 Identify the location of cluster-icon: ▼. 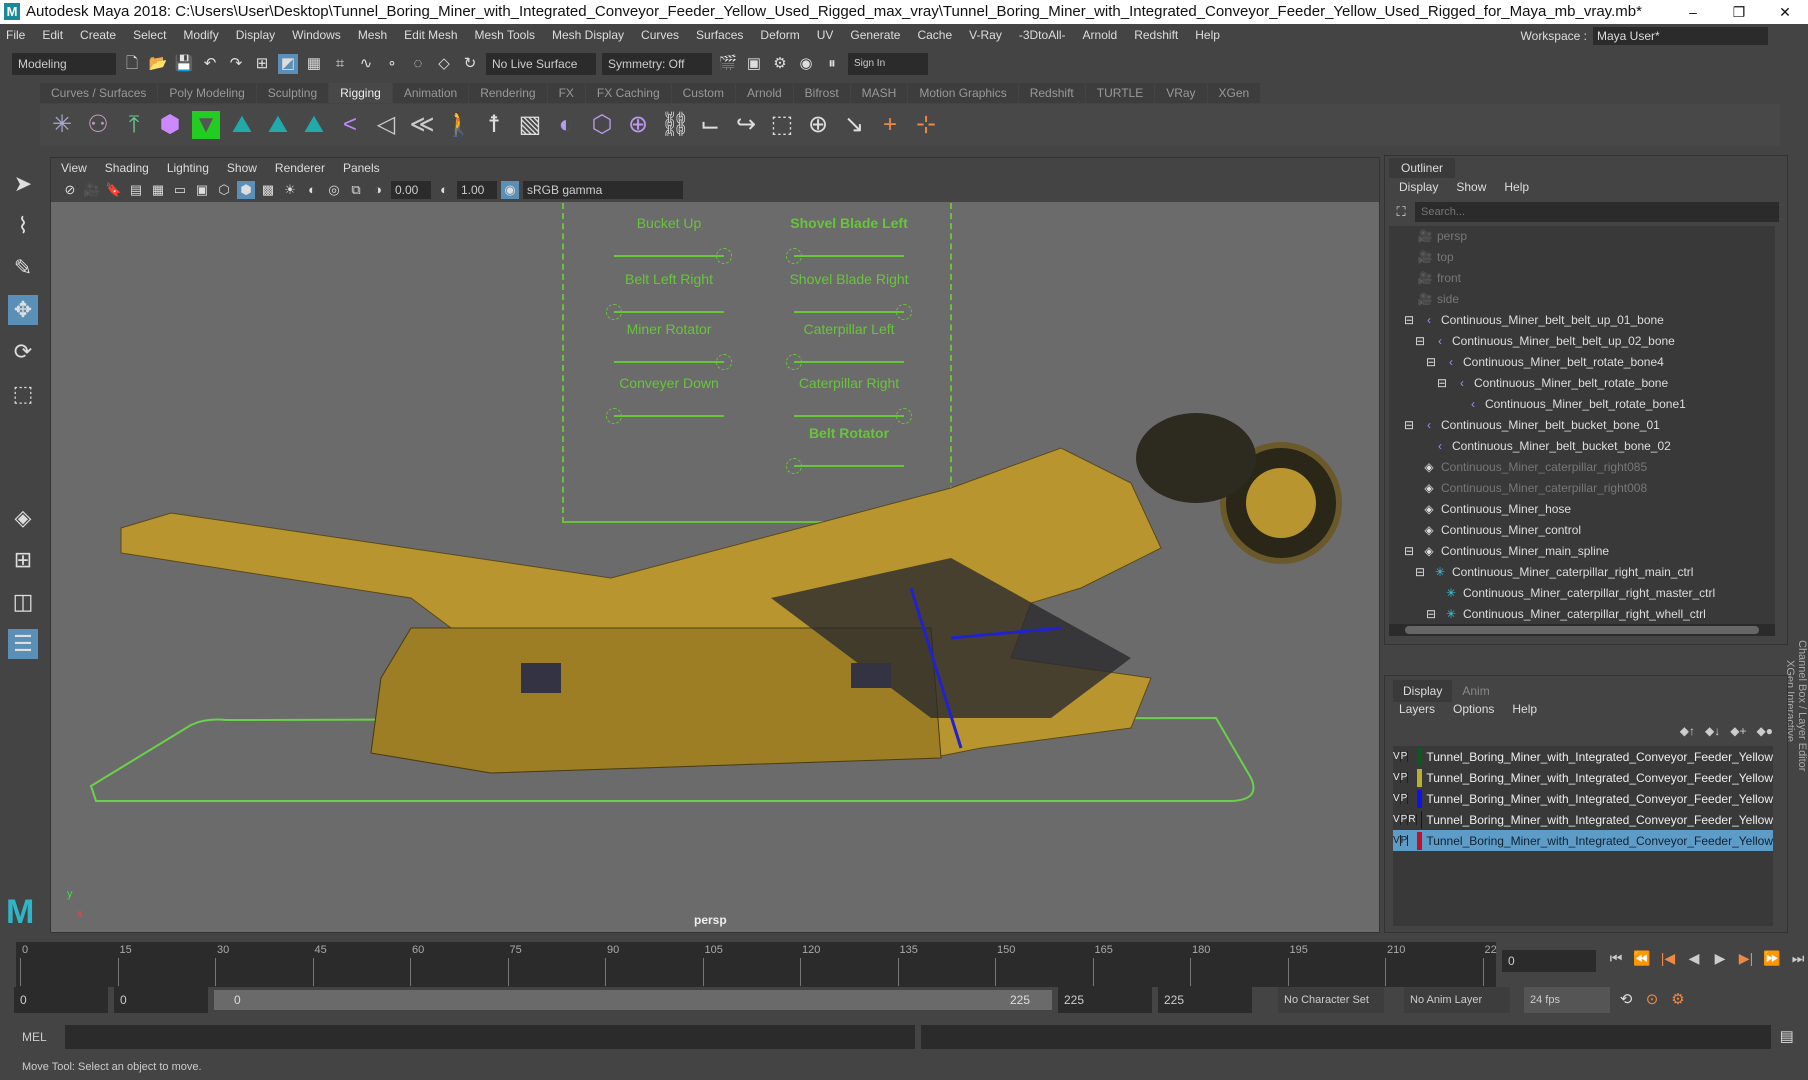
(206, 125).